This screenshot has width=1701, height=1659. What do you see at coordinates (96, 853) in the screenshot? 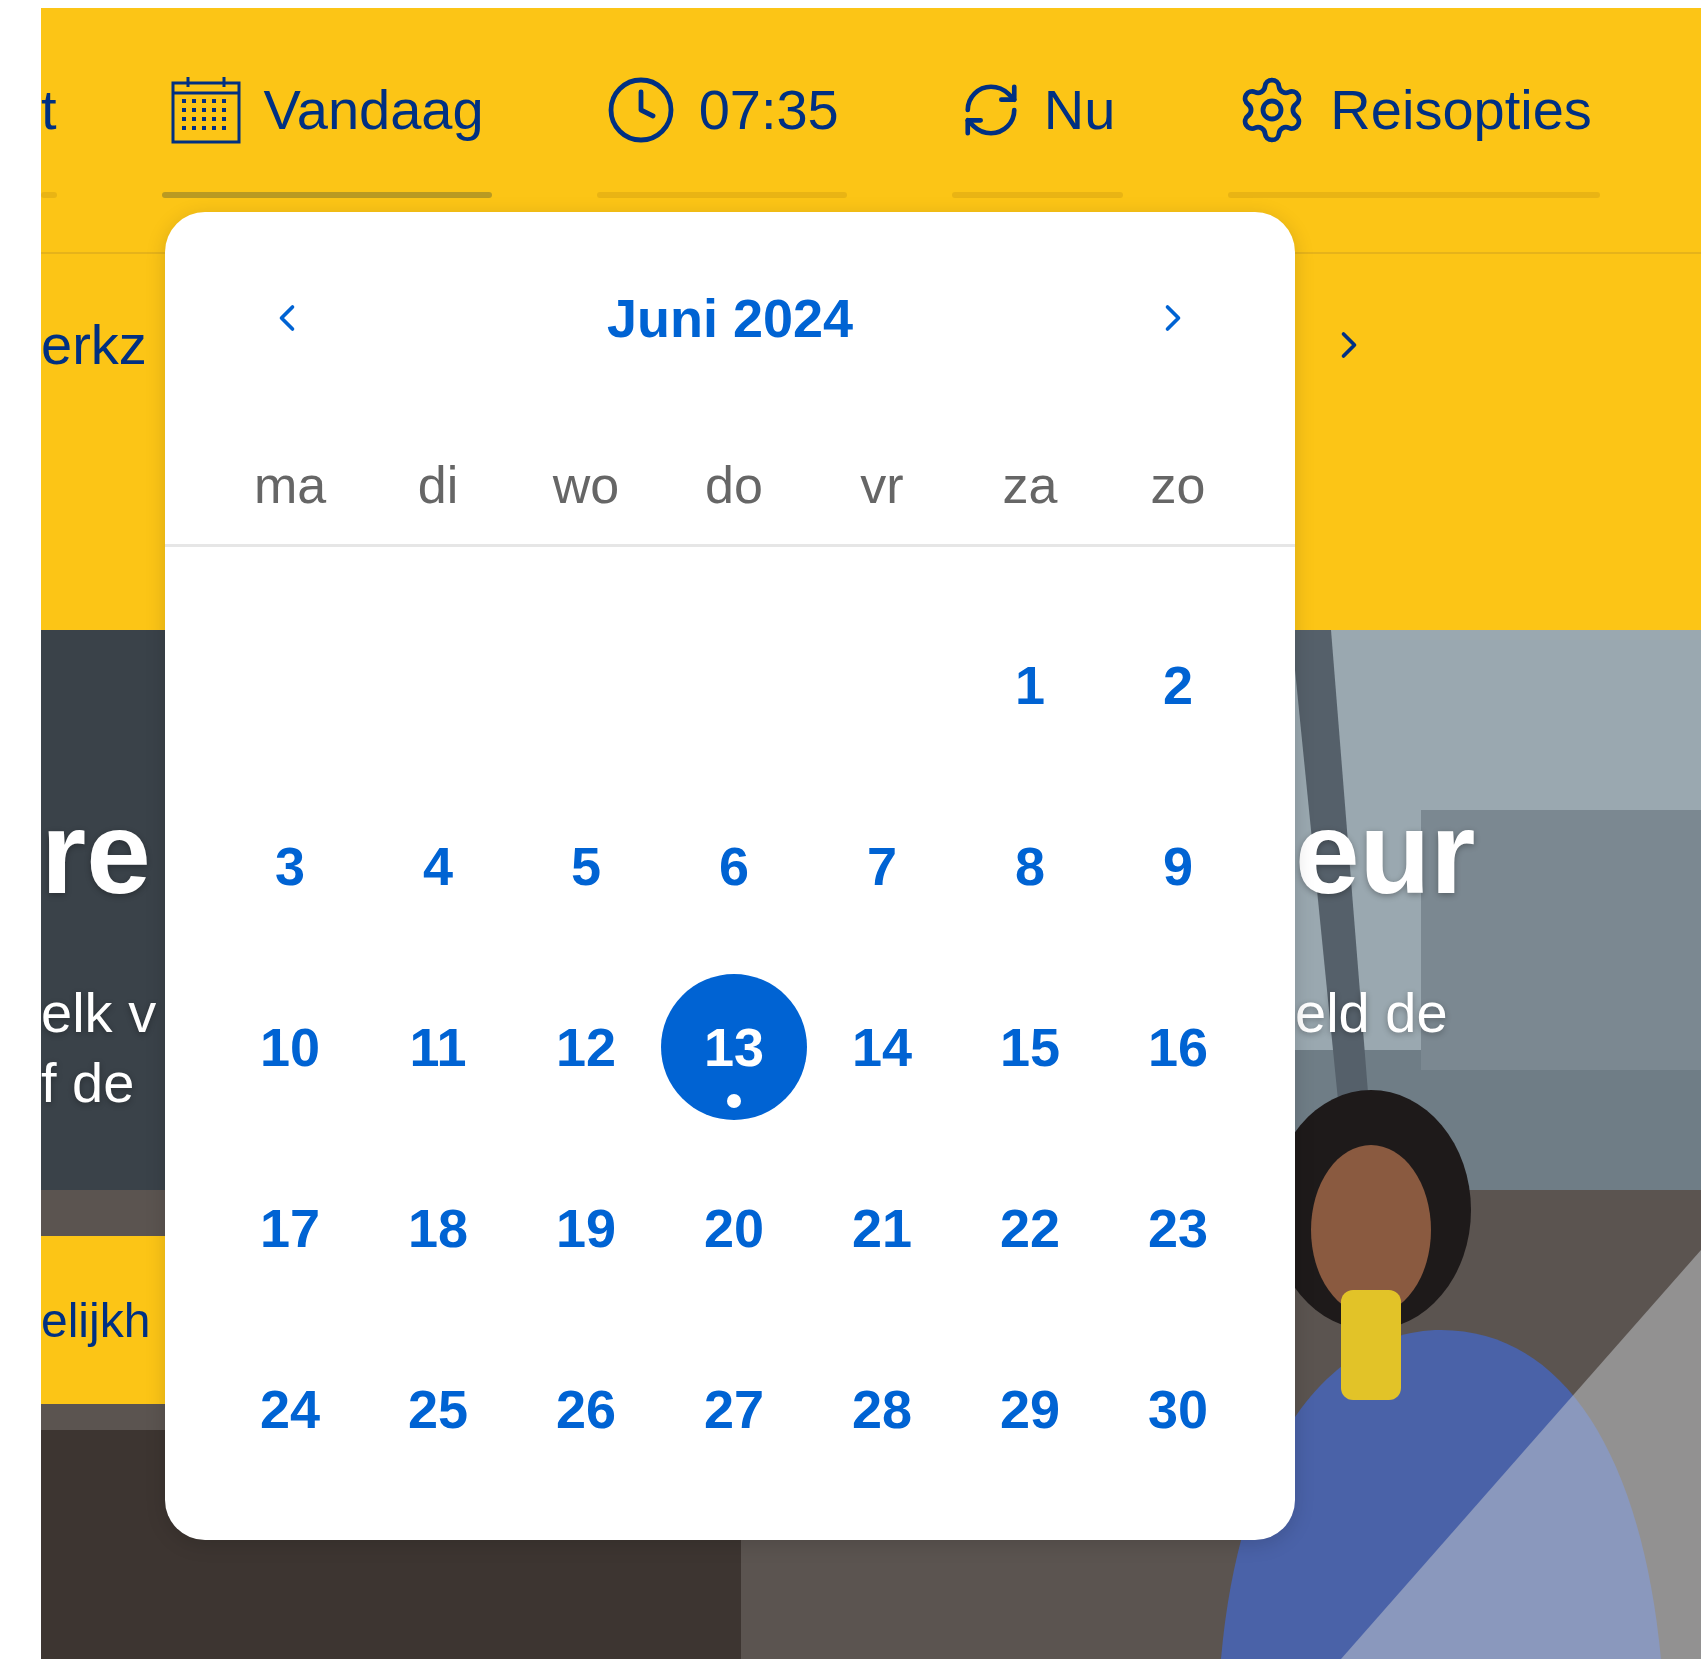
I see `hero-title: re` at bounding box center [96, 853].